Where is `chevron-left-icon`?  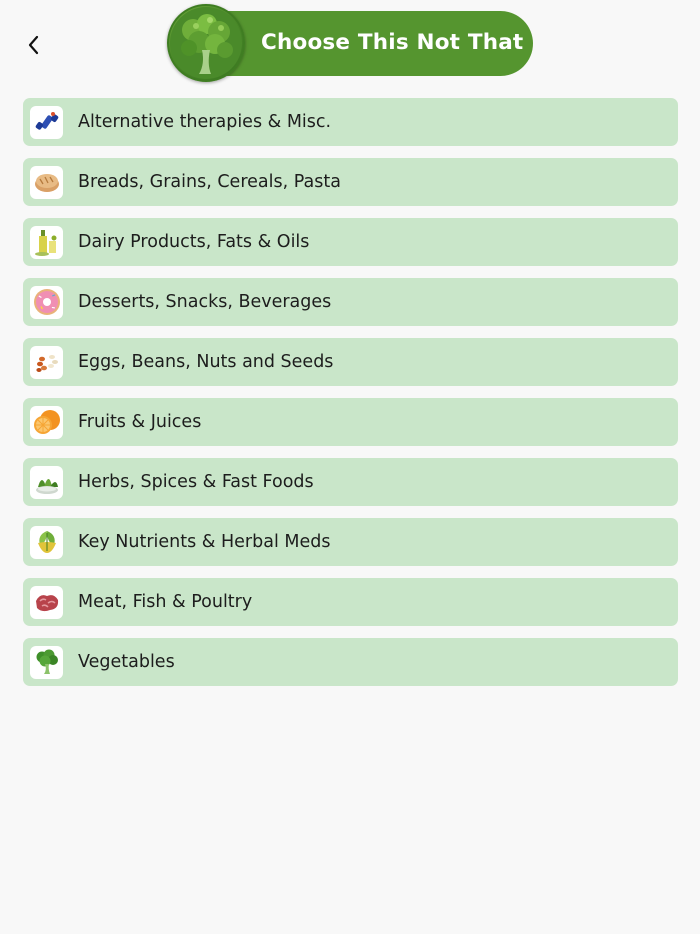
chevron-left-icon is located at coordinates (33, 45).